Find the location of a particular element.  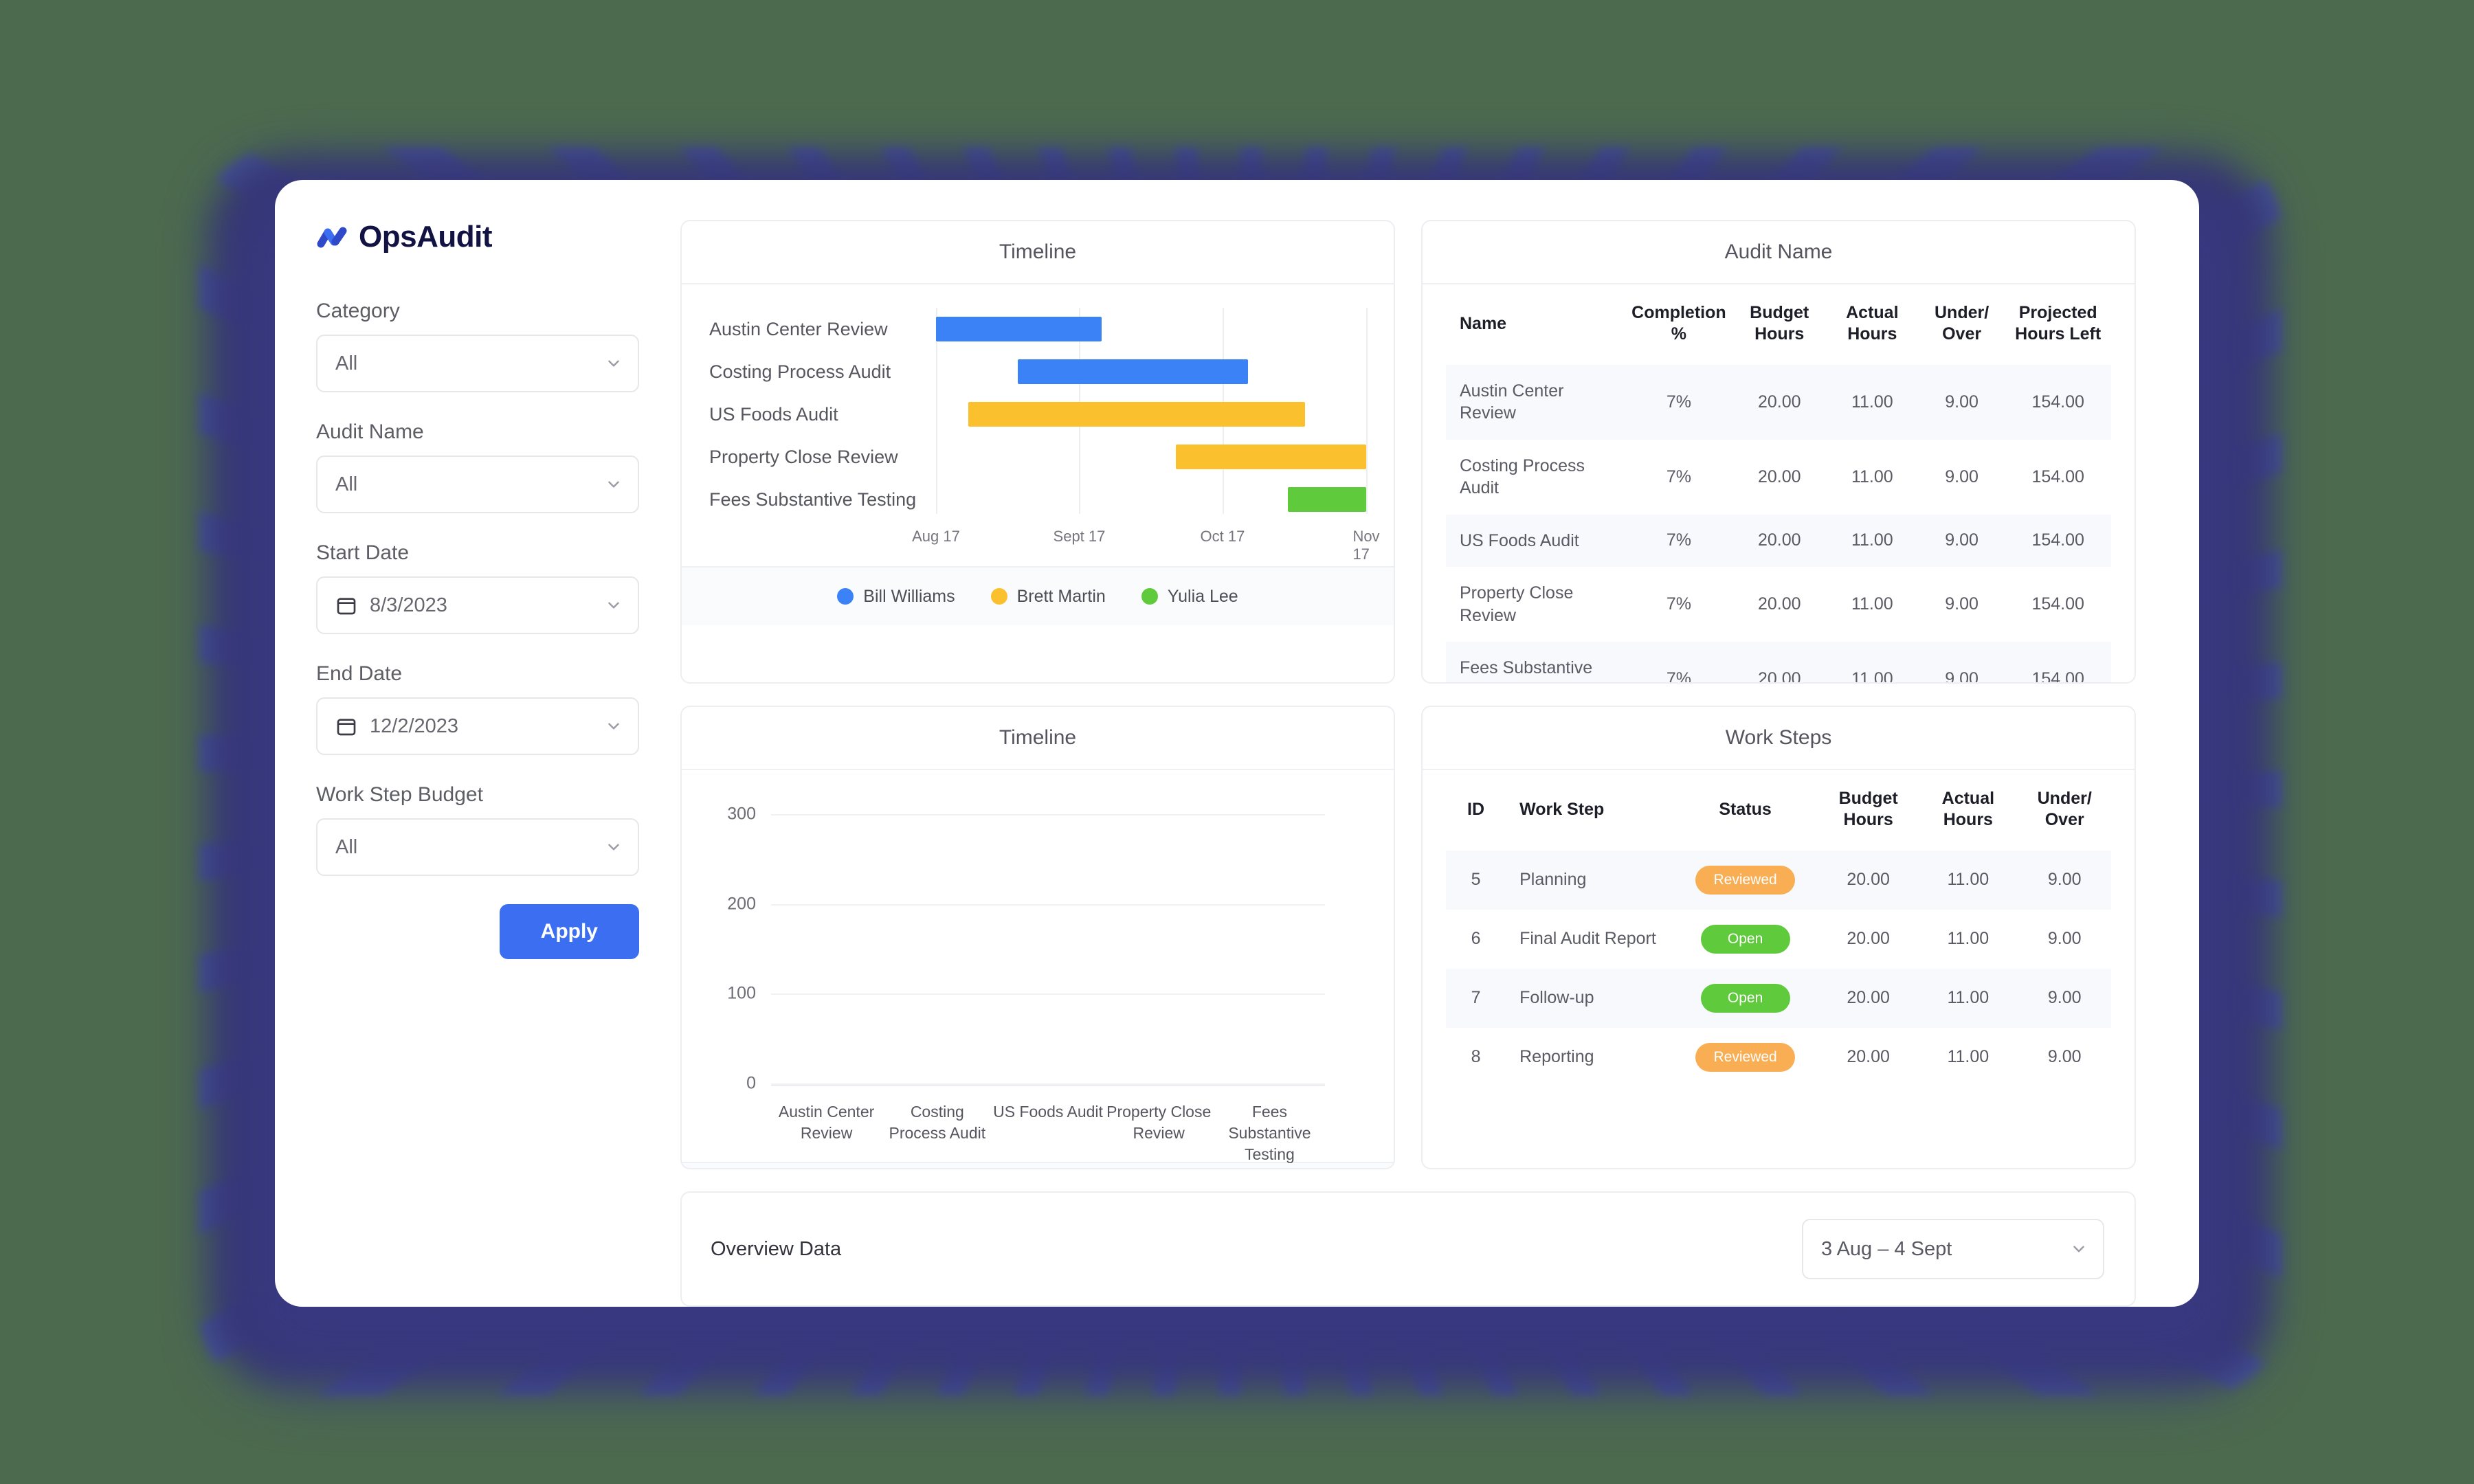

zigzag-chart-icon is located at coordinates (332, 237).